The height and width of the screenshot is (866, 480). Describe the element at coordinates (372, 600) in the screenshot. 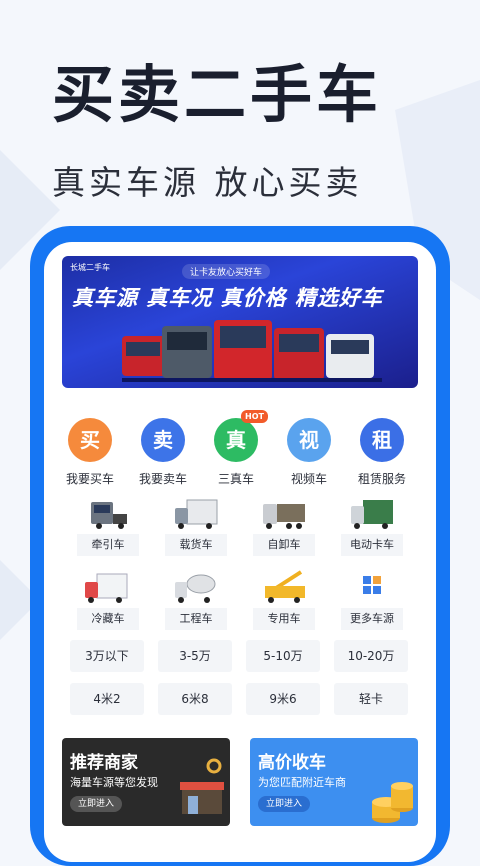

I see `category-more: 更多车源` at that location.